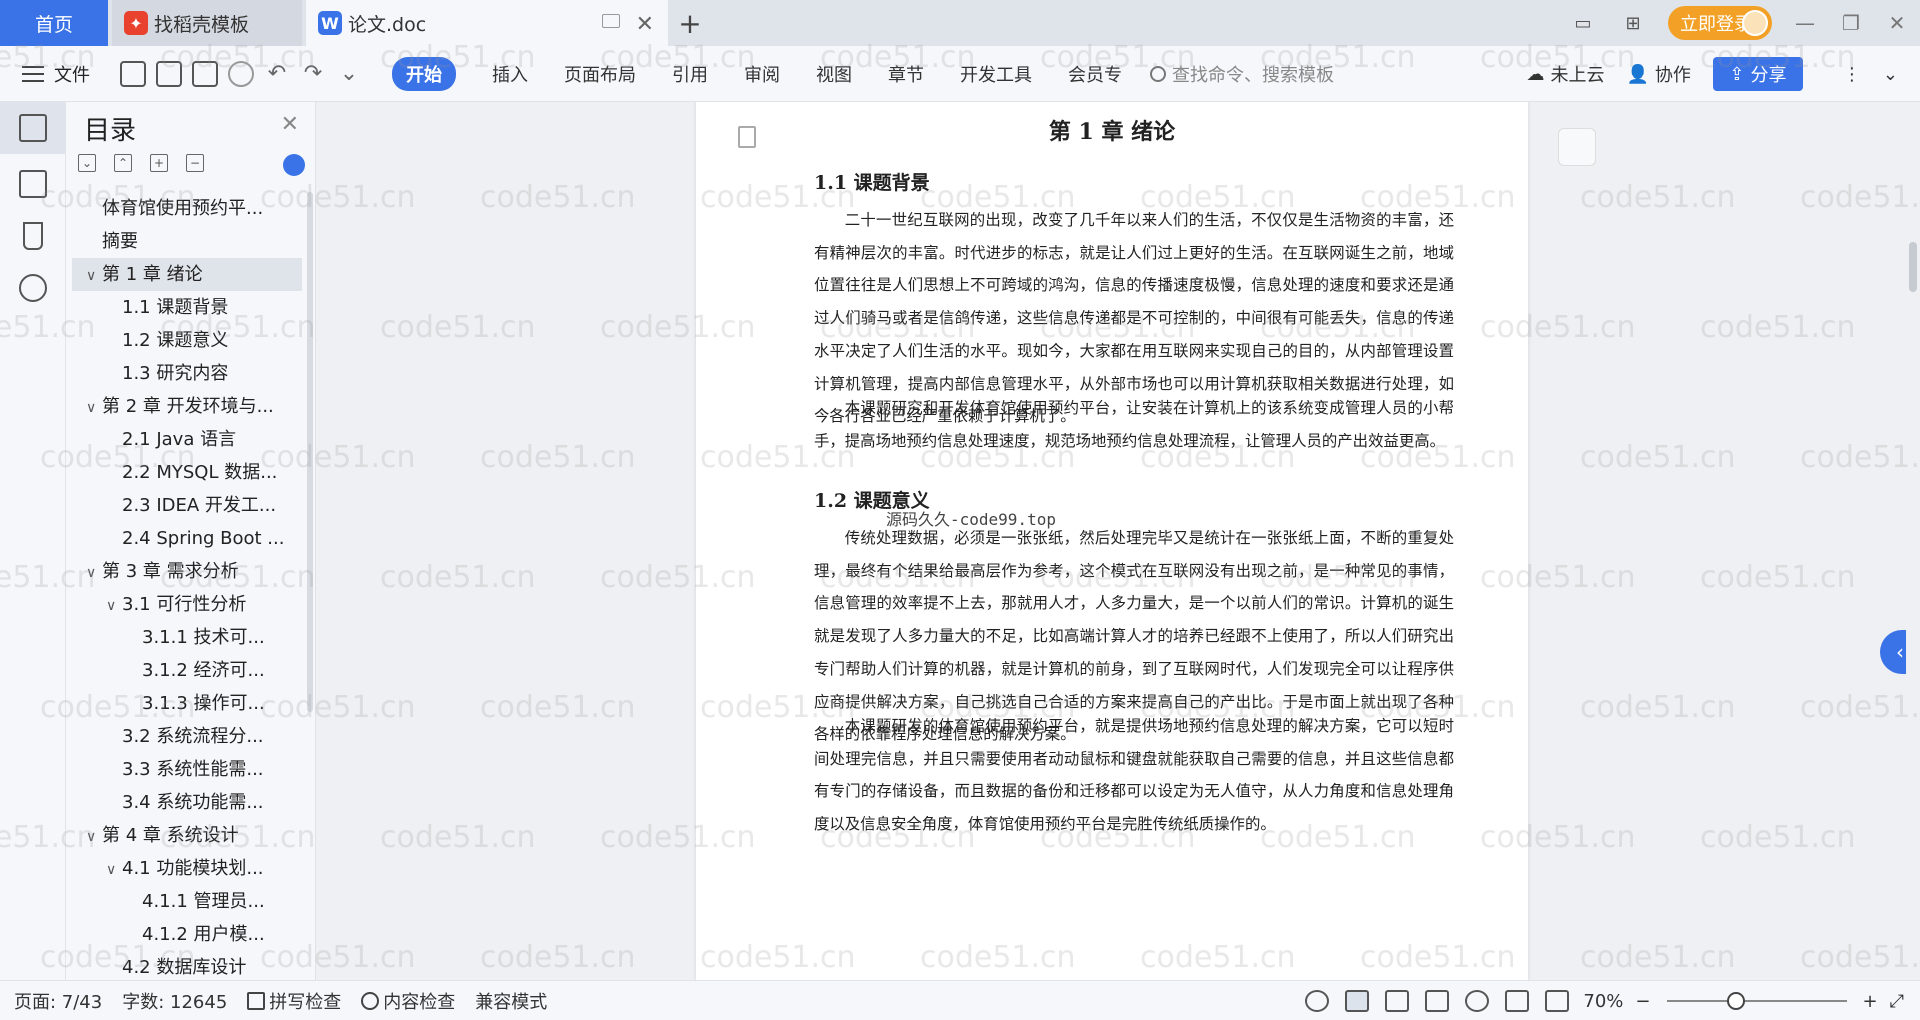 The image size is (1920, 1020). Describe the element at coordinates (195, 163) in the screenshot. I see `remove-level-icon: −` at that location.